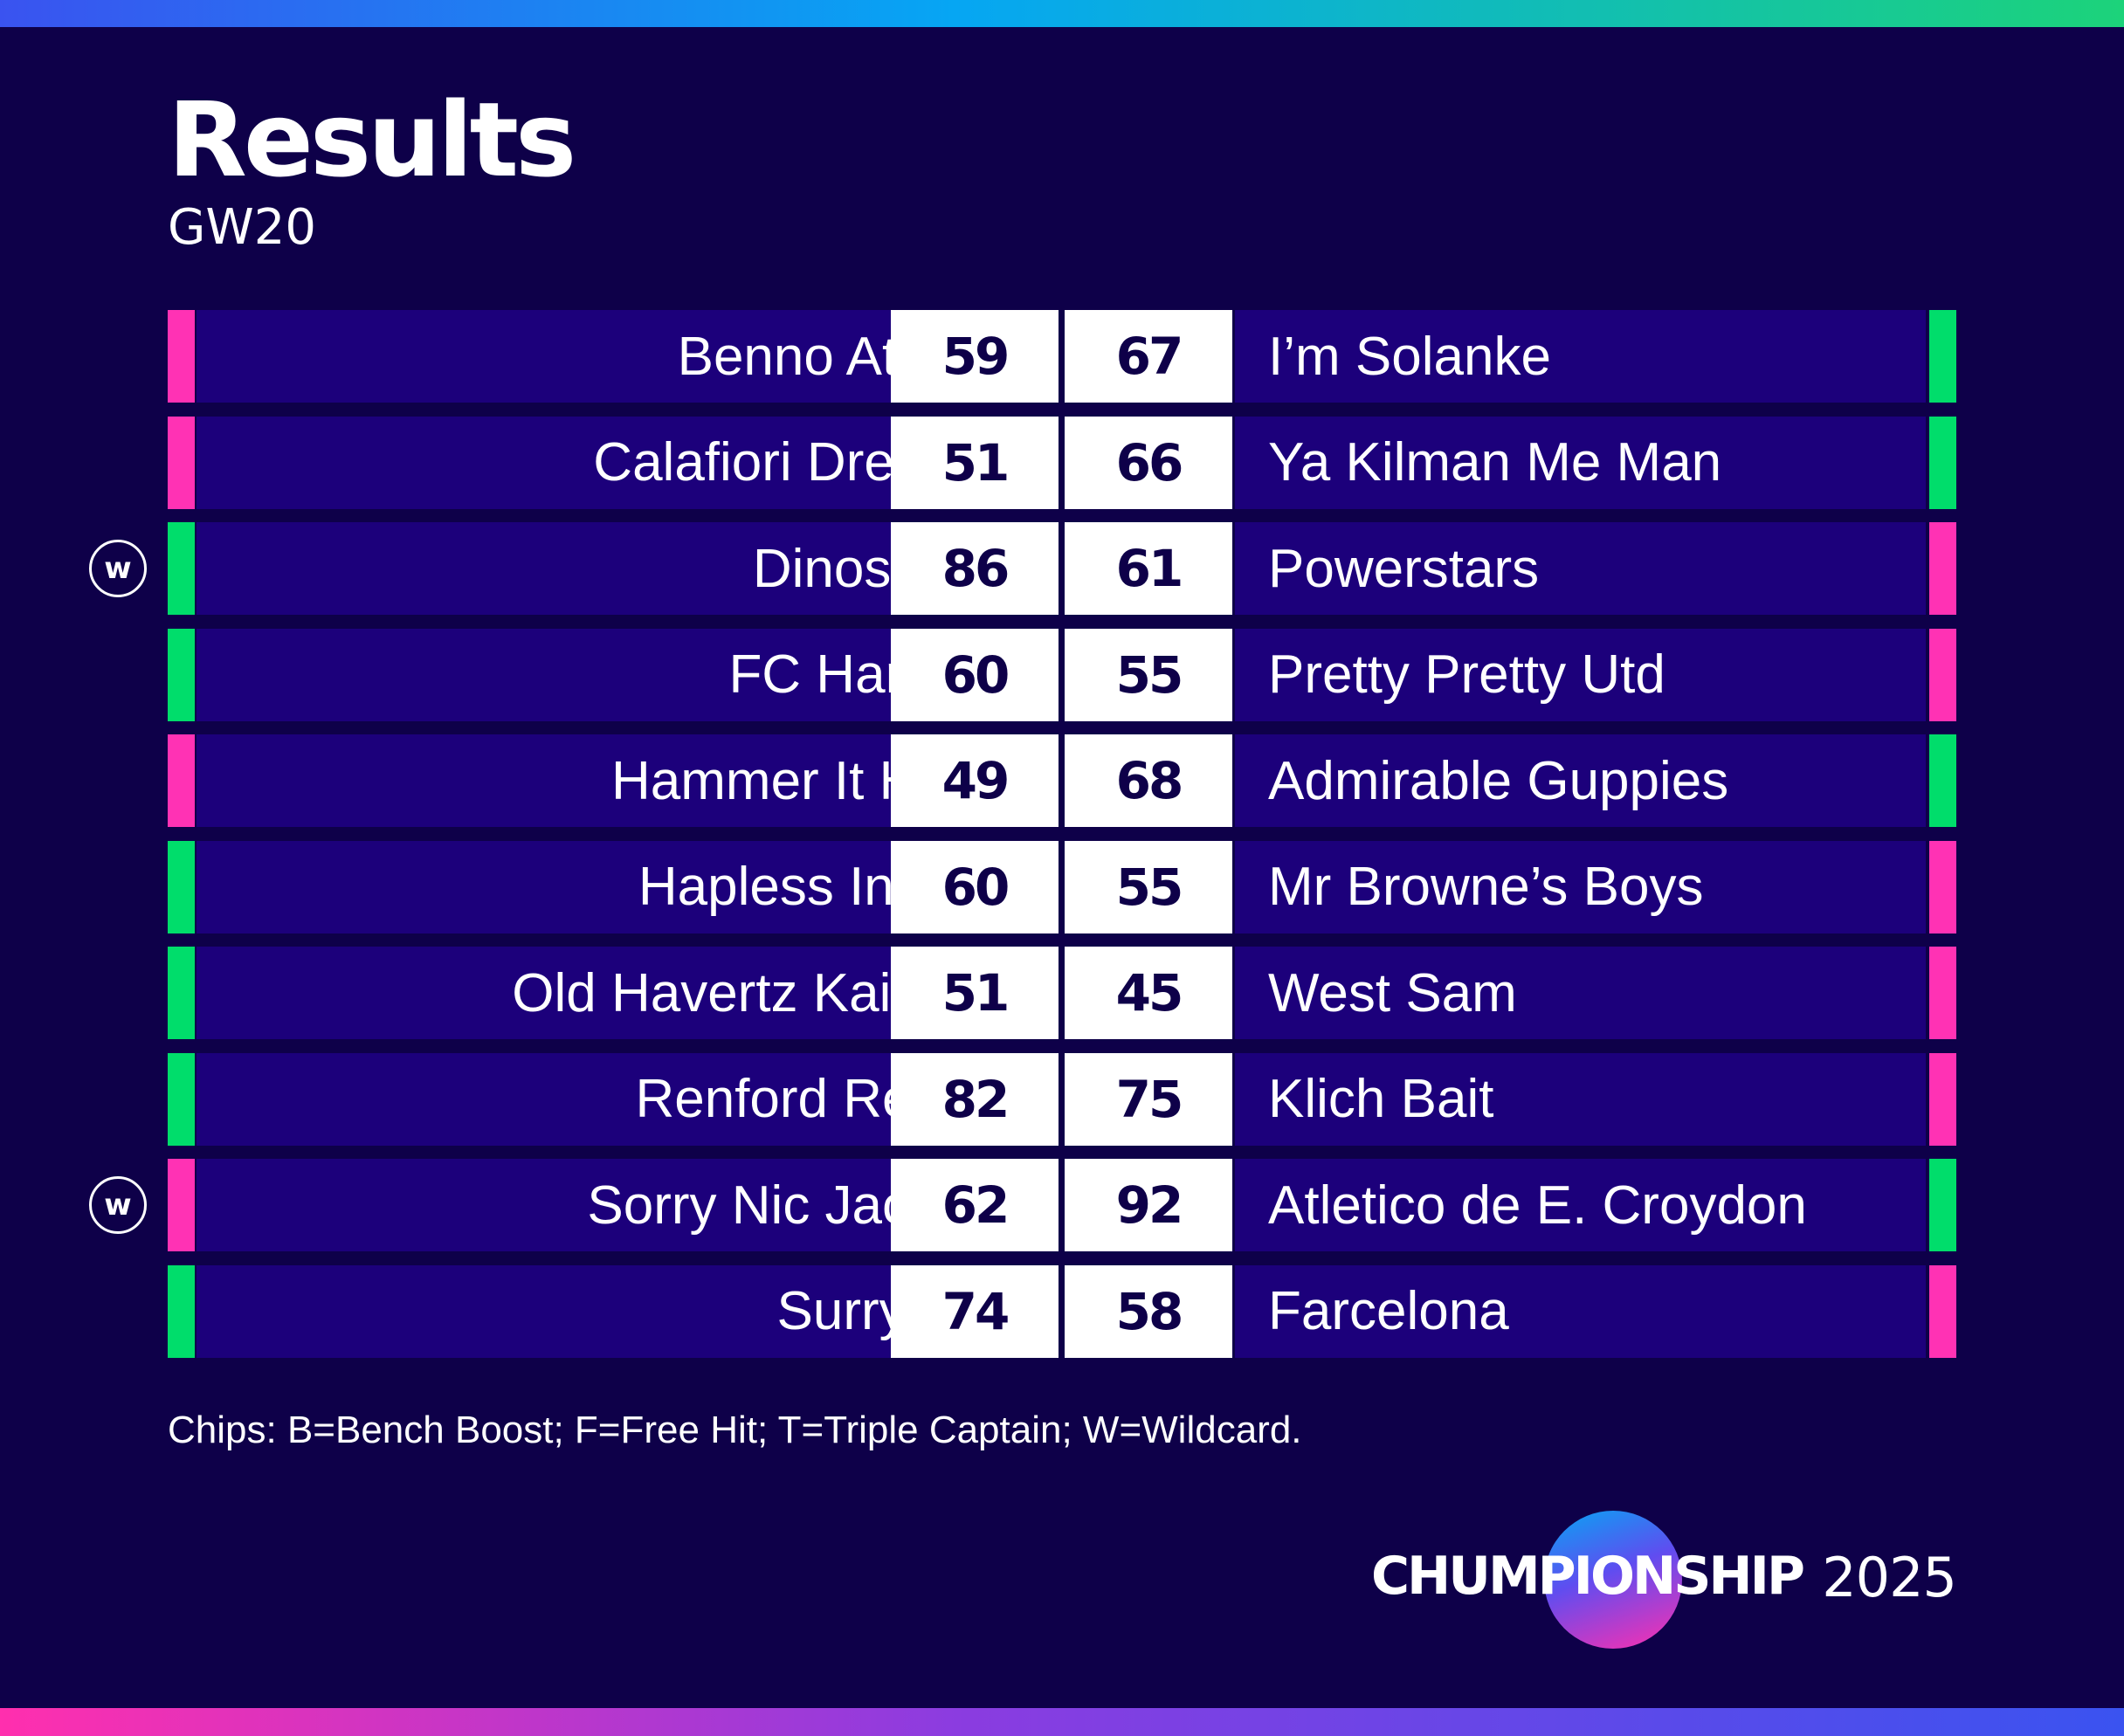  What do you see at coordinates (1148, 356) in the screenshot?
I see `away-score: 67` at bounding box center [1148, 356].